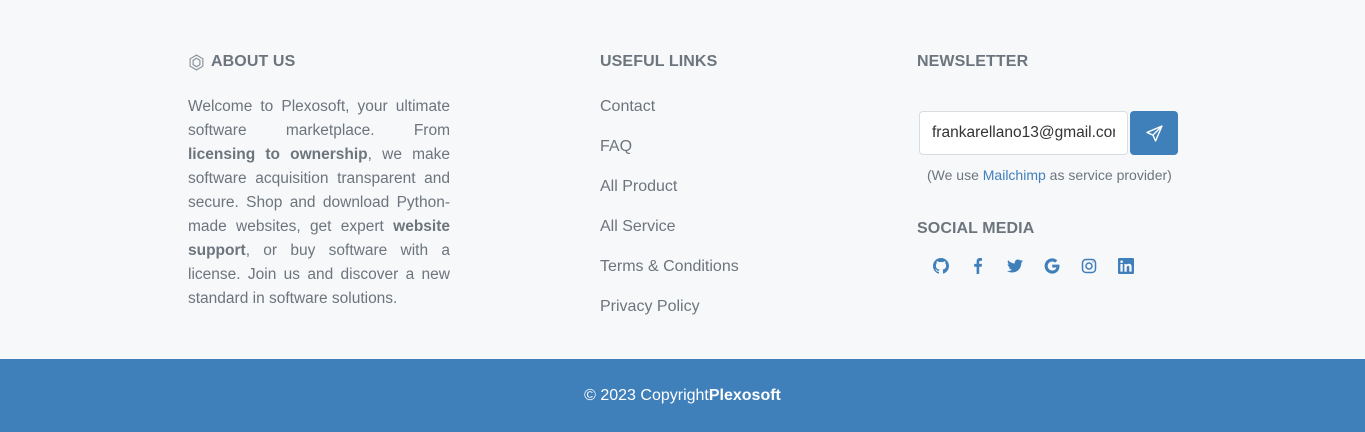 The height and width of the screenshot is (432, 1365). Describe the element at coordinates (1108, 175) in the screenshot. I see `provider-suffix: as service provider)` at that location.